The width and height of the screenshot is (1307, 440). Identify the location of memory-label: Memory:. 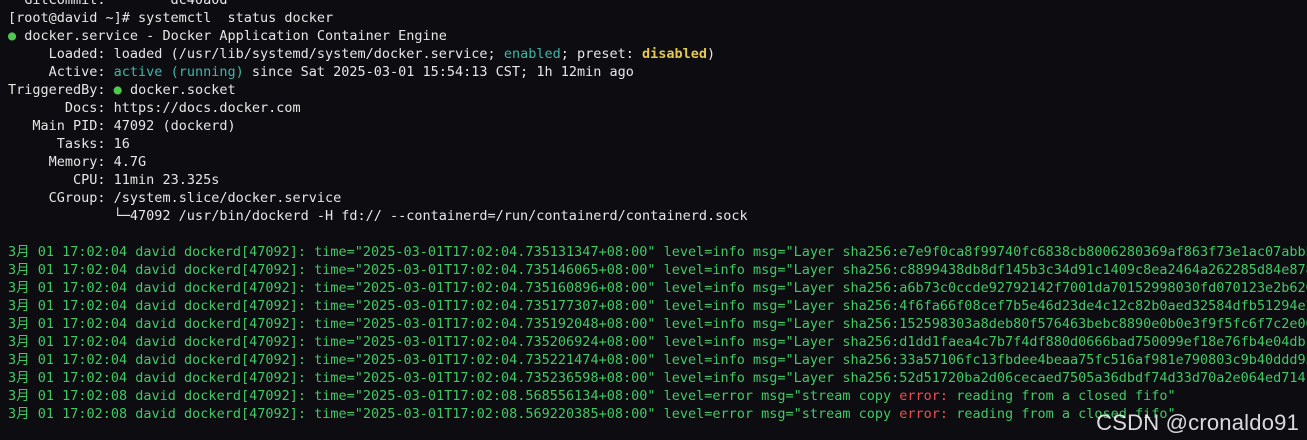
(61, 162).